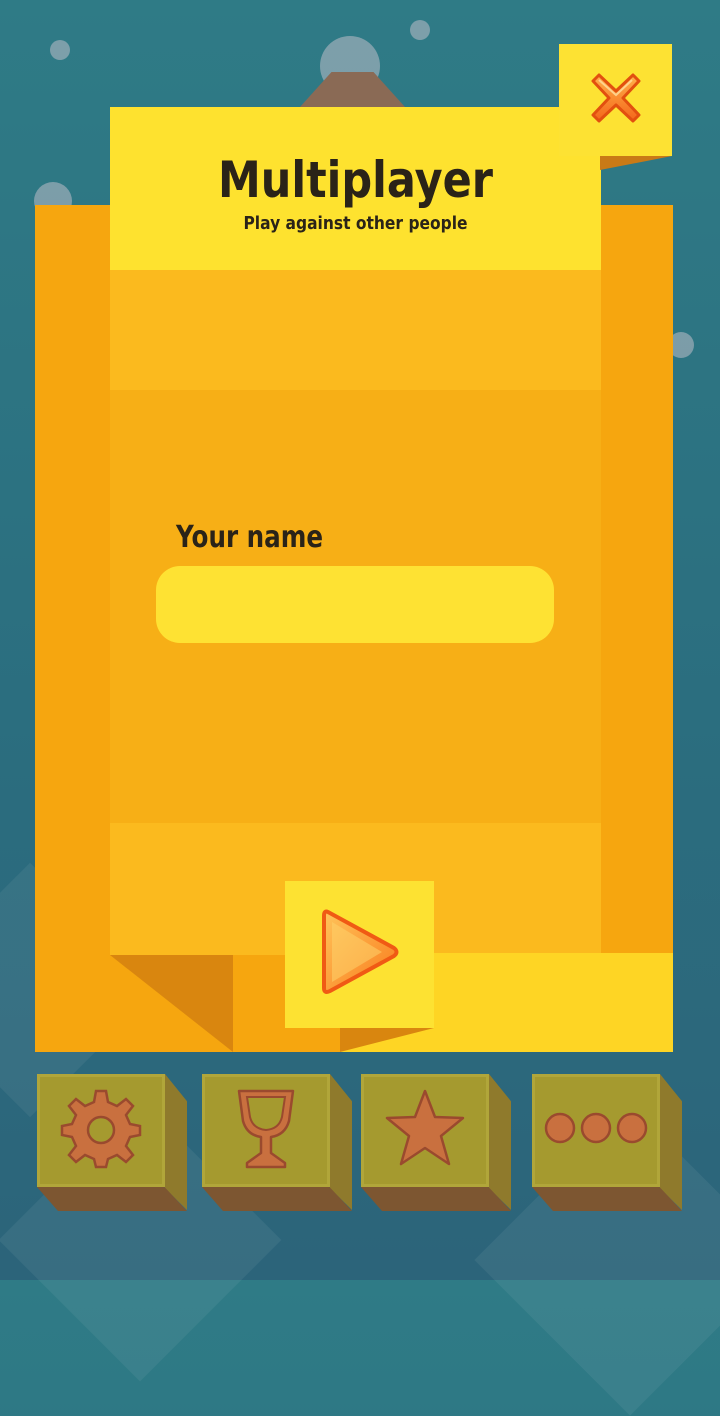  What do you see at coordinates (355, 223) in the screenshot?
I see `page-subtitle: Play against other people` at bounding box center [355, 223].